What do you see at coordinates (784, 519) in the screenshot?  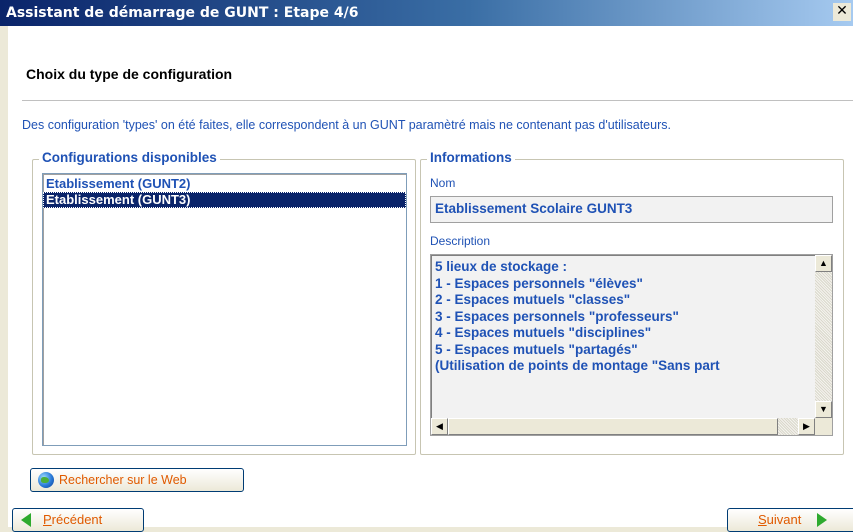 I see `next-label: uivant` at bounding box center [784, 519].